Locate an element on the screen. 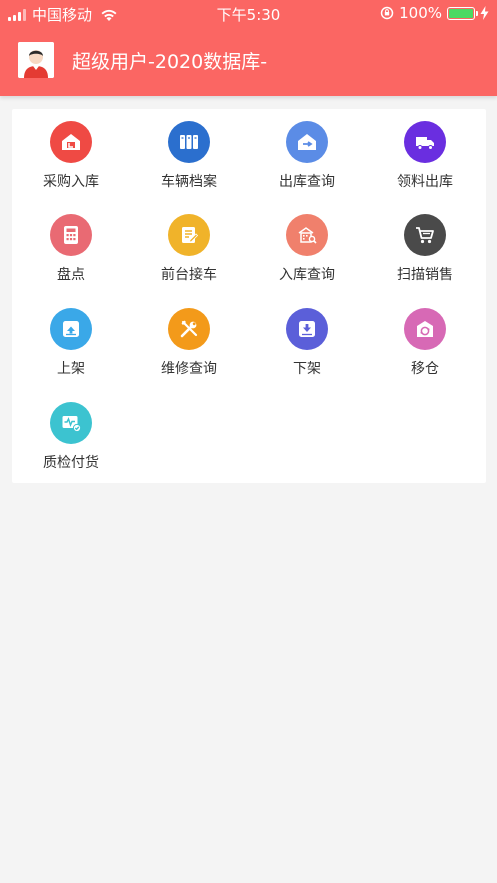 The image size is (497, 883). calculator-icon is located at coordinates (71, 235).